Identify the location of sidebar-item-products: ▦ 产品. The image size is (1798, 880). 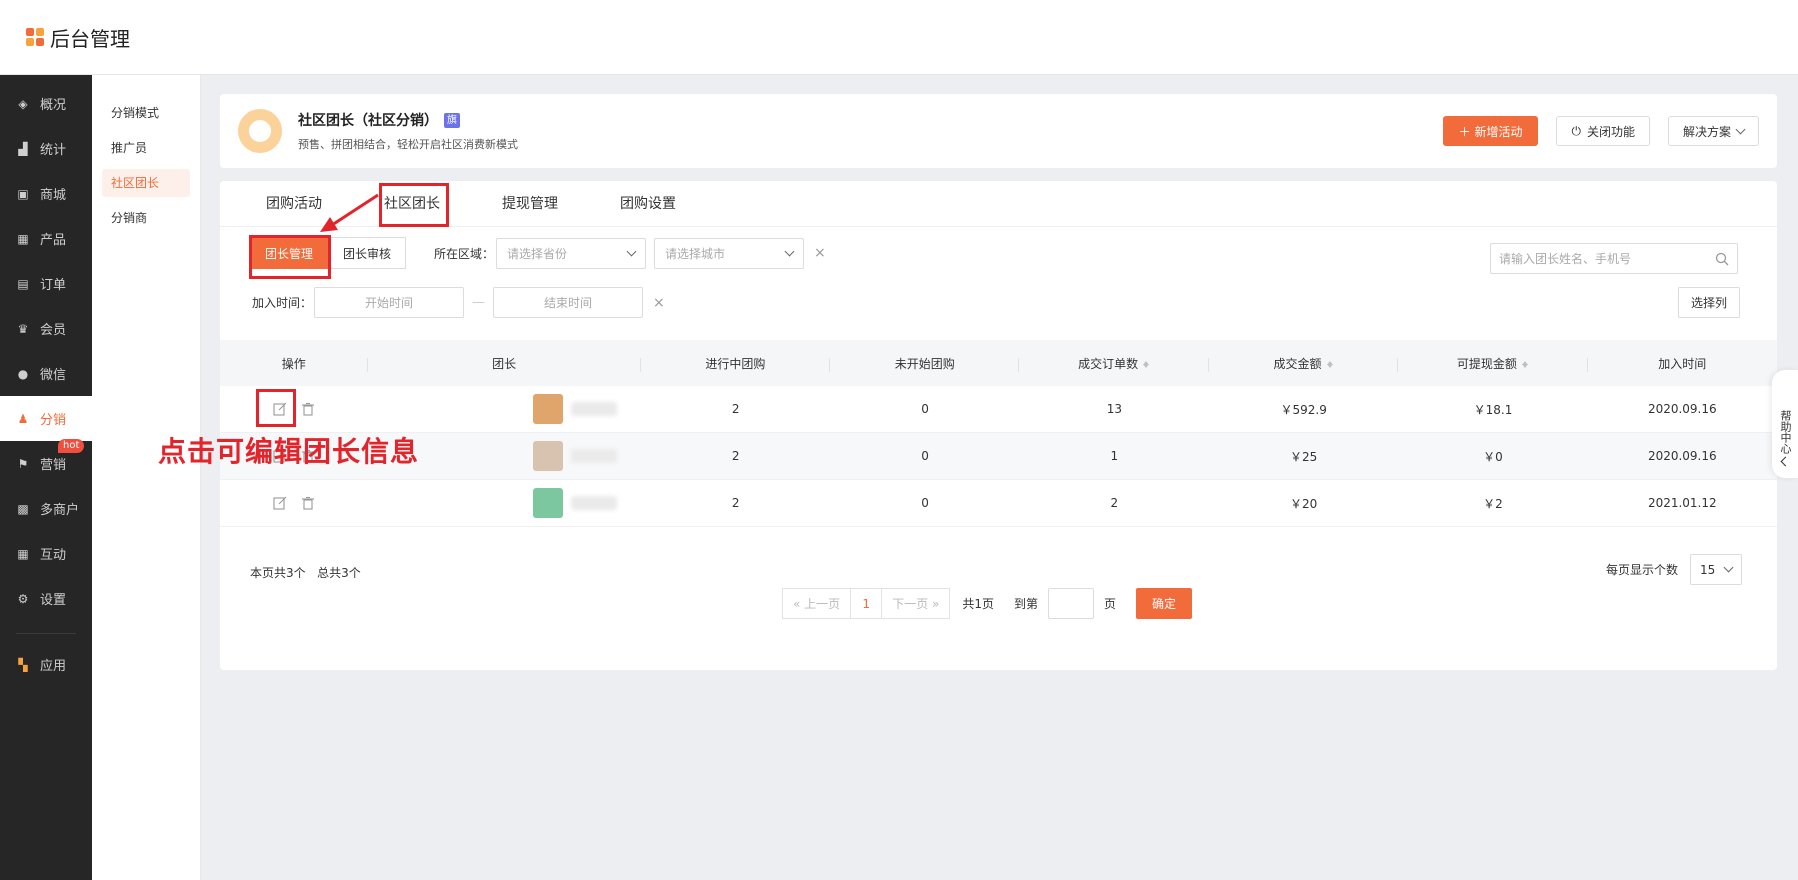
(46, 238).